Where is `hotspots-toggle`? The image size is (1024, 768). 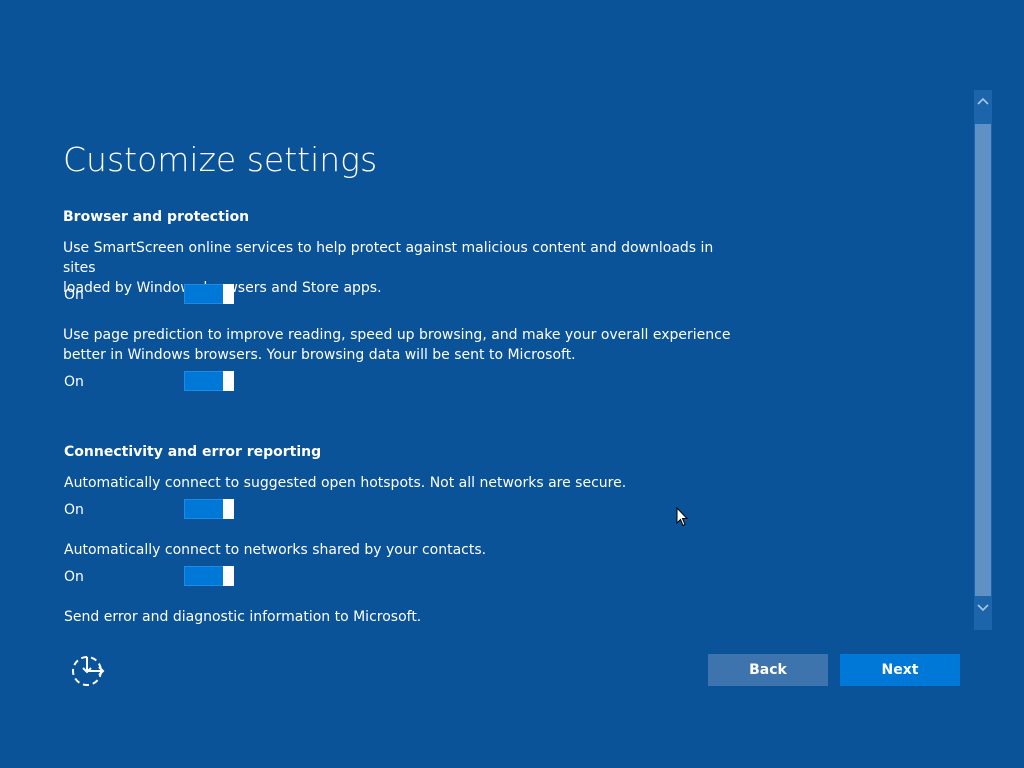
hotspots-toggle is located at coordinates (209, 509).